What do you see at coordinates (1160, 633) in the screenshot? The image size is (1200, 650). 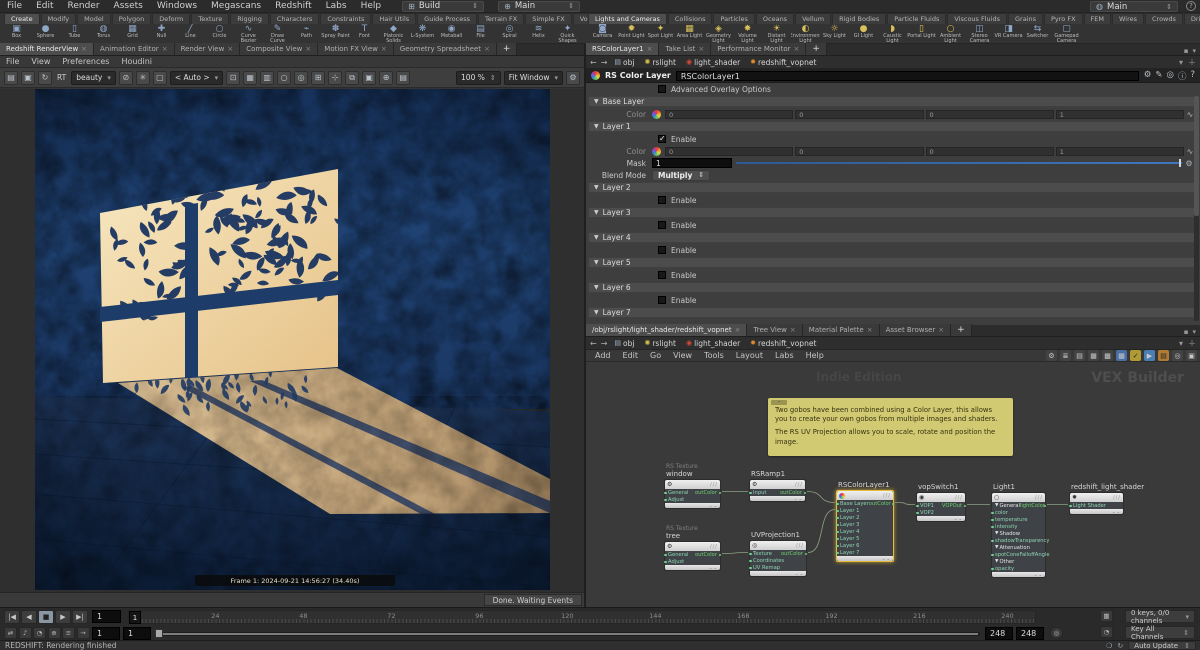 I see `key-mode-dropdown: Key All Channels ⇕` at bounding box center [1160, 633].